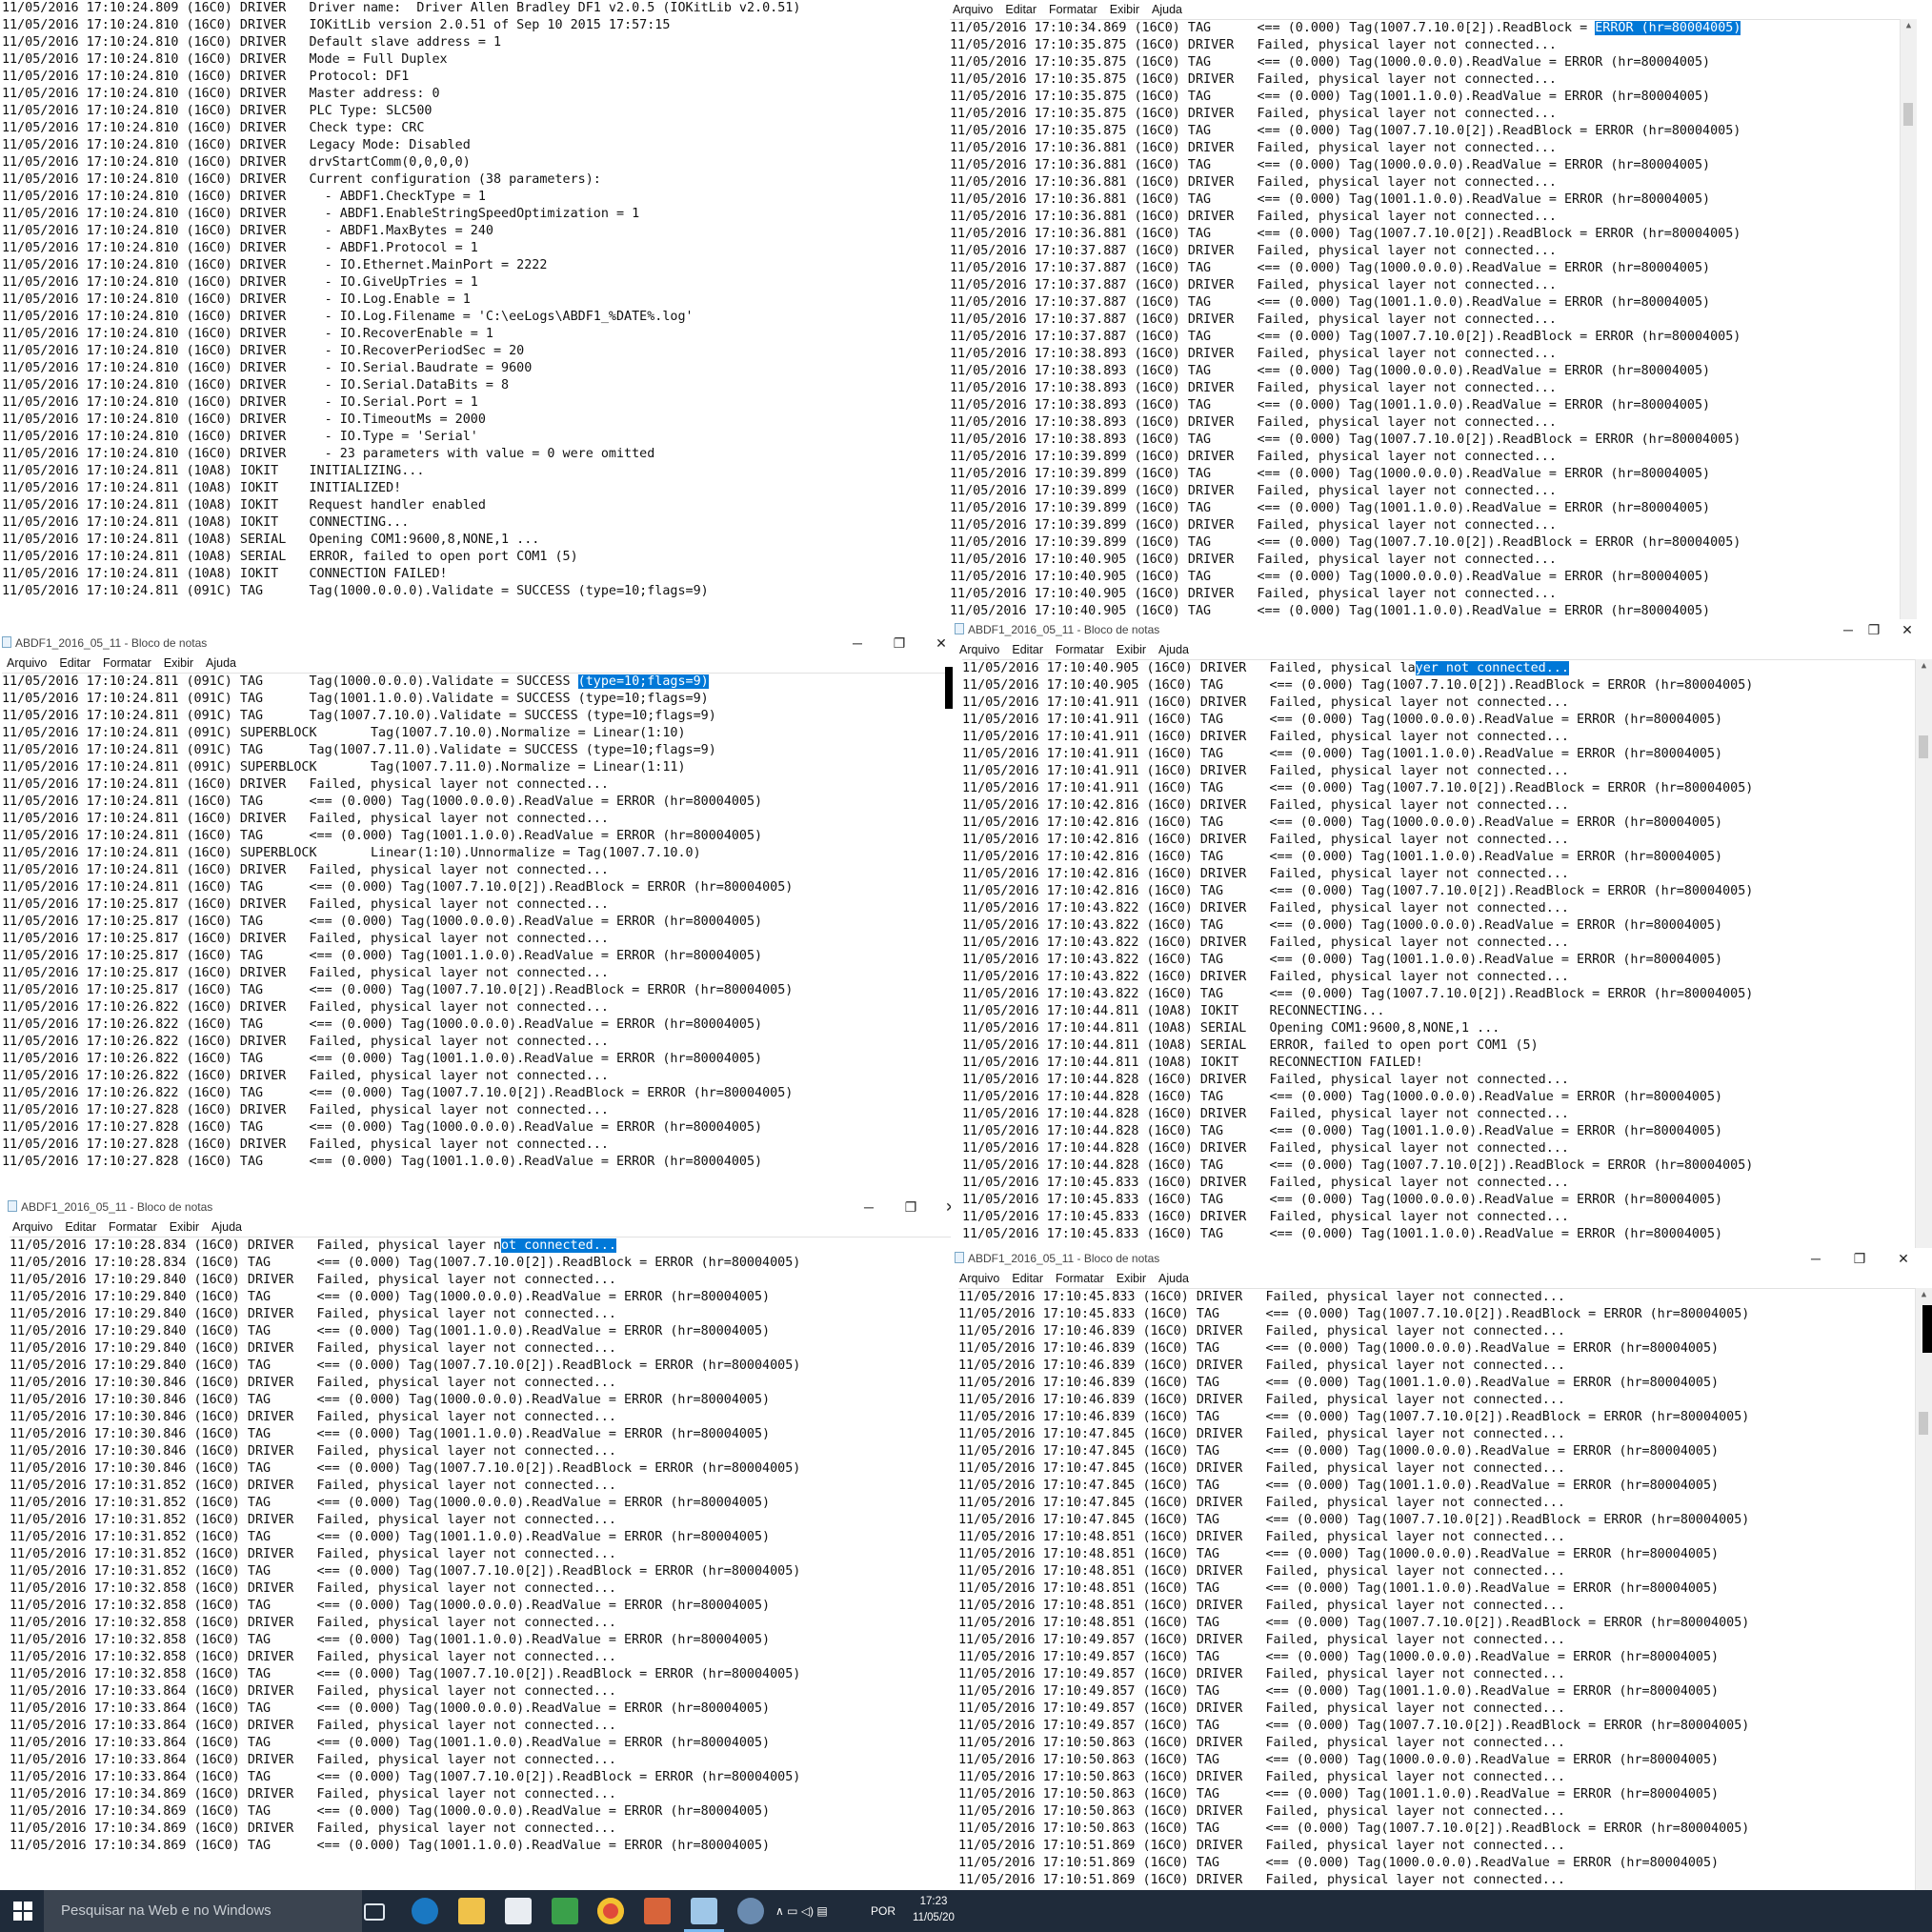  Describe the element at coordinates (479, 1227) in the screenshot. I see `menu-bar: Arquivo Editar Formatar Exibir Ajuda` at that location.